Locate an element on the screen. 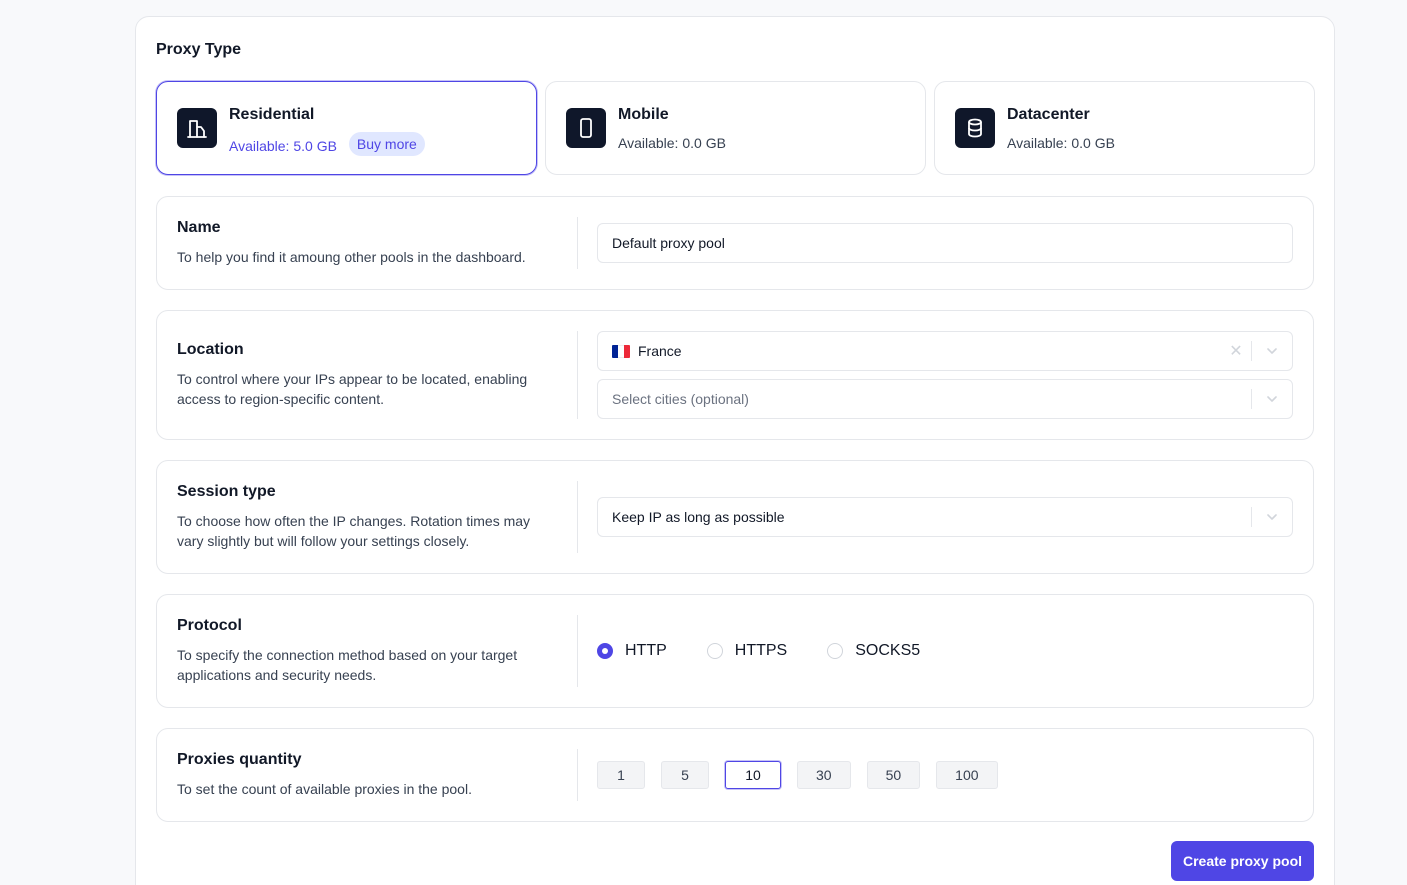 The image size is (1407, 885). radio-label: HTTP is located at coordinates (646, 650).